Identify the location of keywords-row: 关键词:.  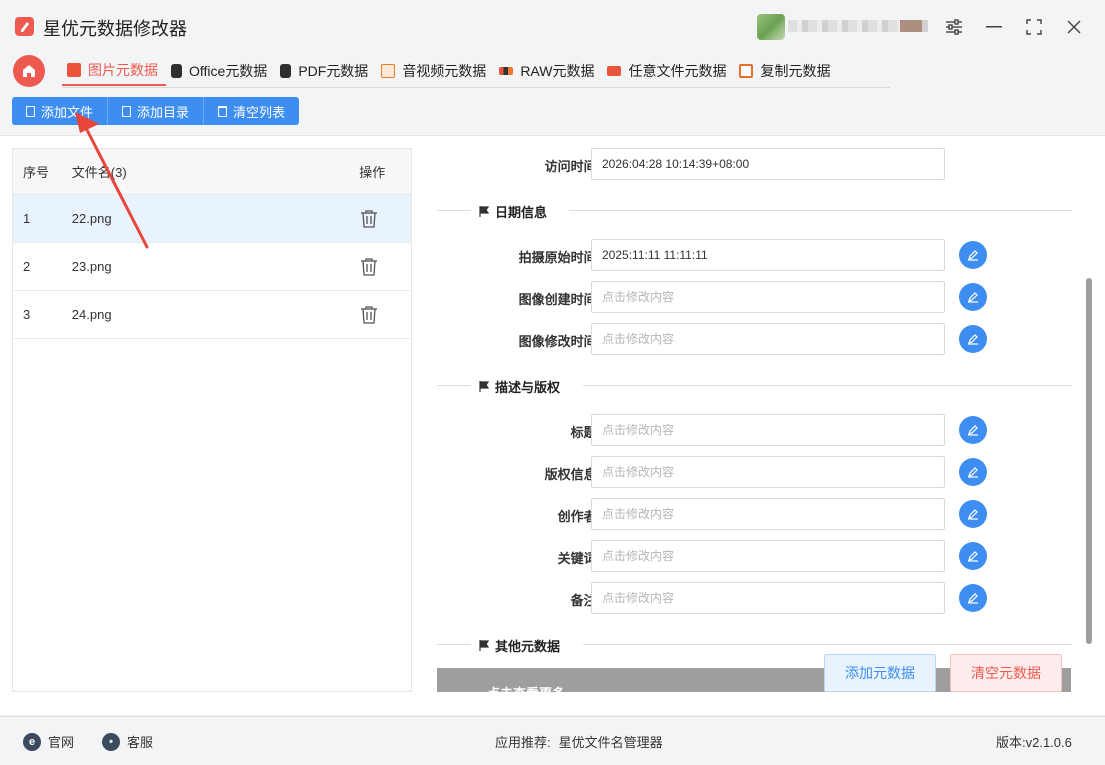
(752, 556).